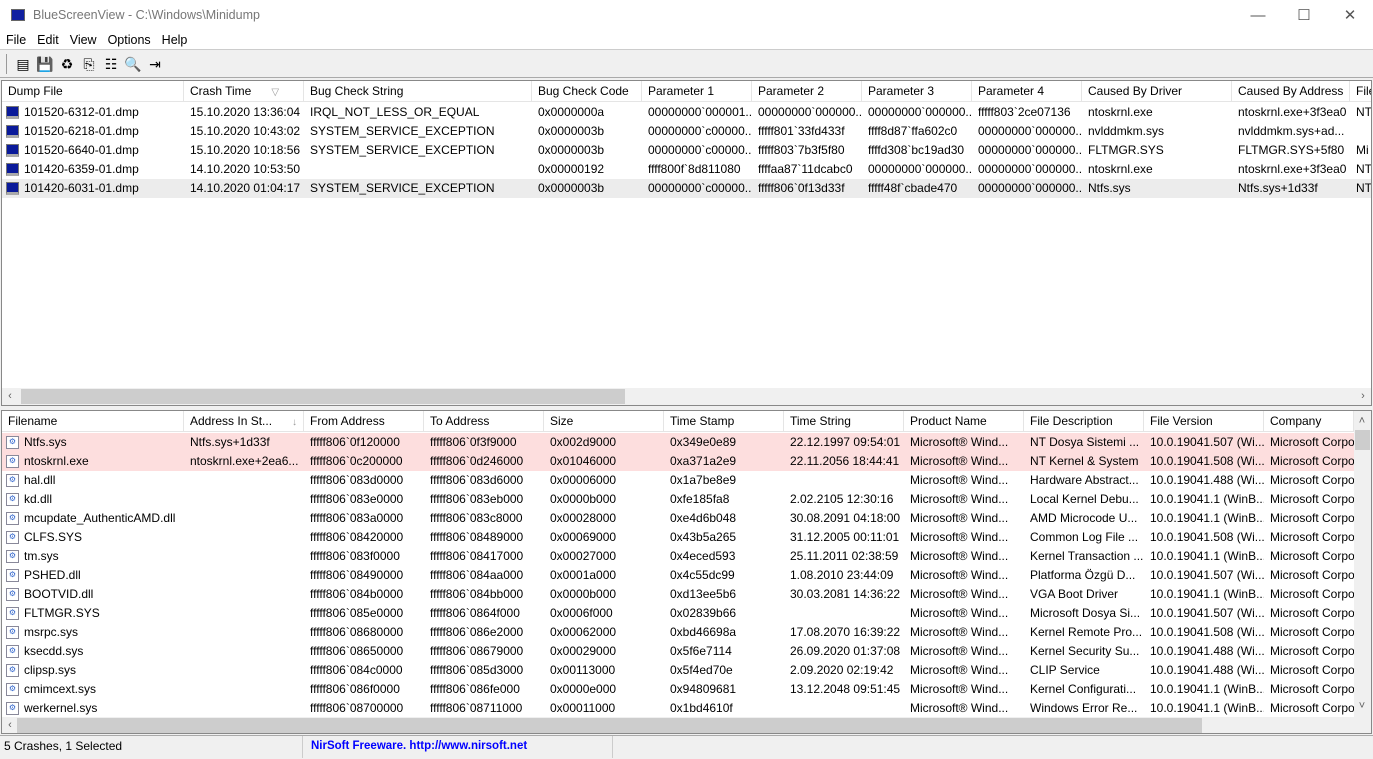 This screenshot has width=1373, height=759. Describe the element at coordinates (964, 421) in the screenshot. I see `column-header-product-name: Product Name` at that location.